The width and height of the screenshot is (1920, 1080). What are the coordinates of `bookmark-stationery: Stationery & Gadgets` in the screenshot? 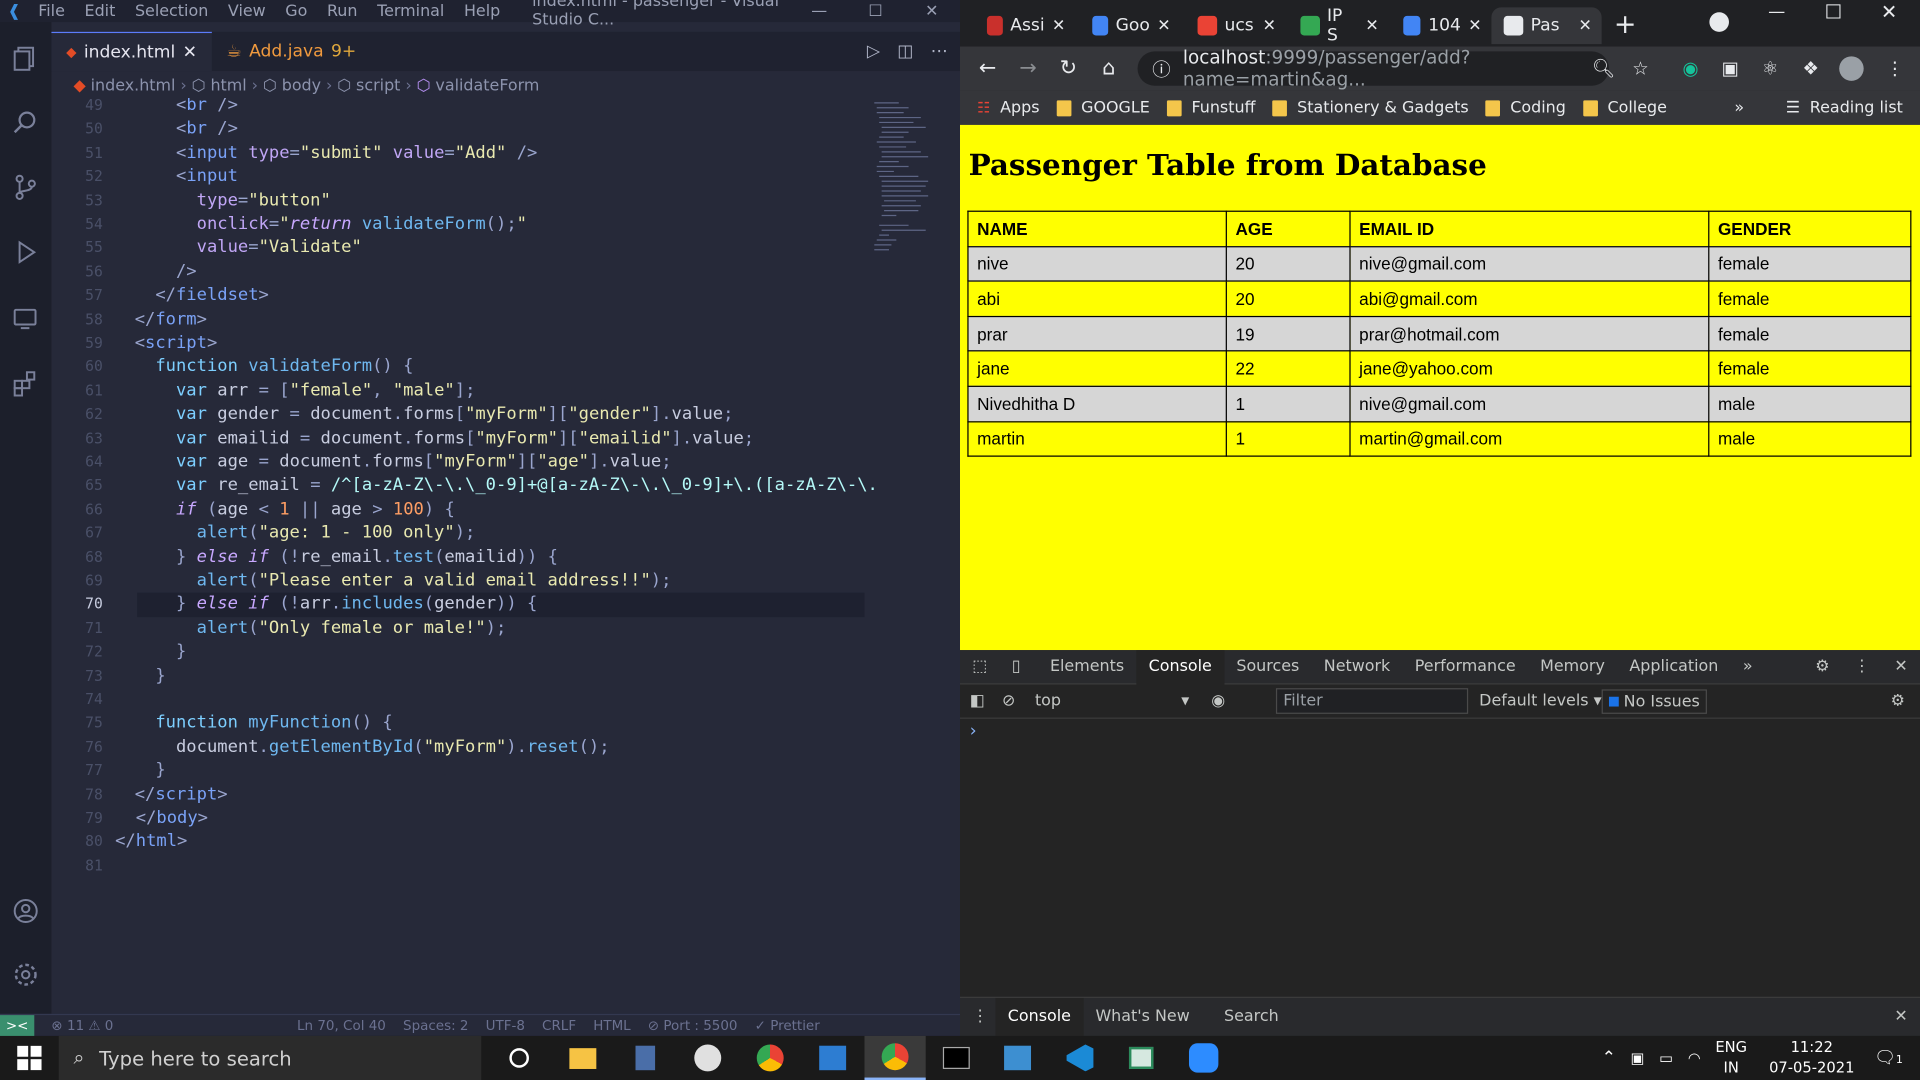 It's located at (1370, 108).